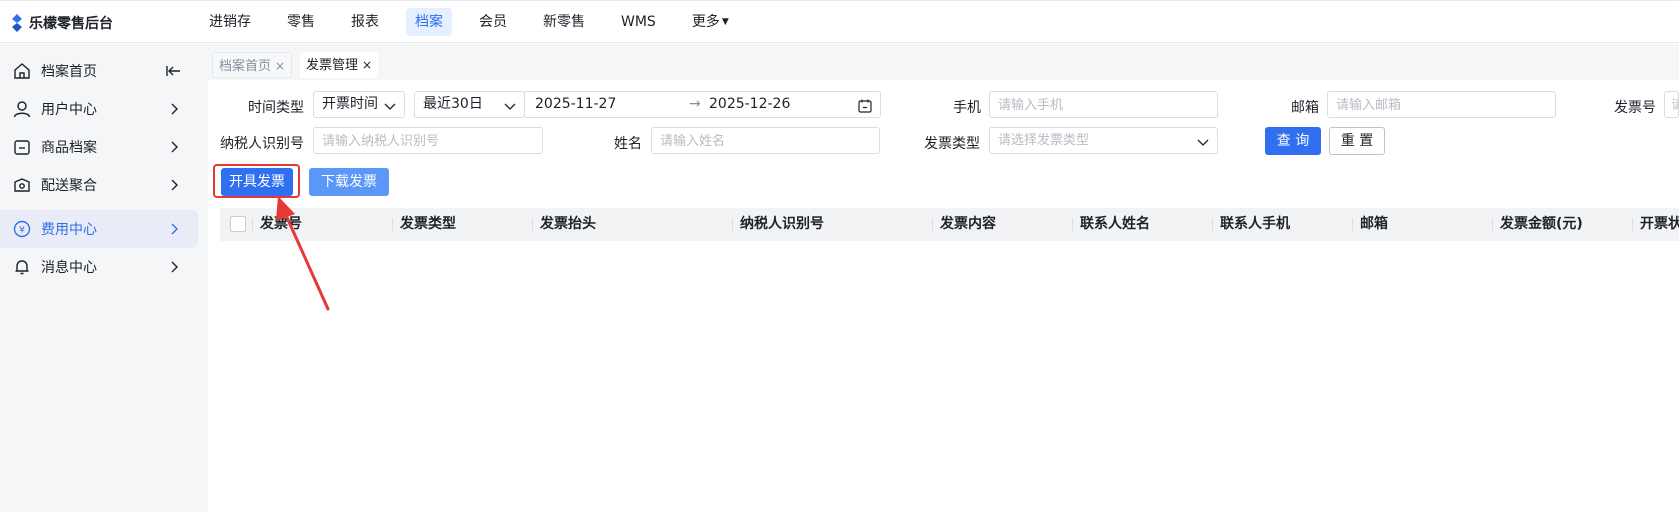  Describe the element at coordinates (22, 185) in the screenshot. I see `delivery-icon` at that location.